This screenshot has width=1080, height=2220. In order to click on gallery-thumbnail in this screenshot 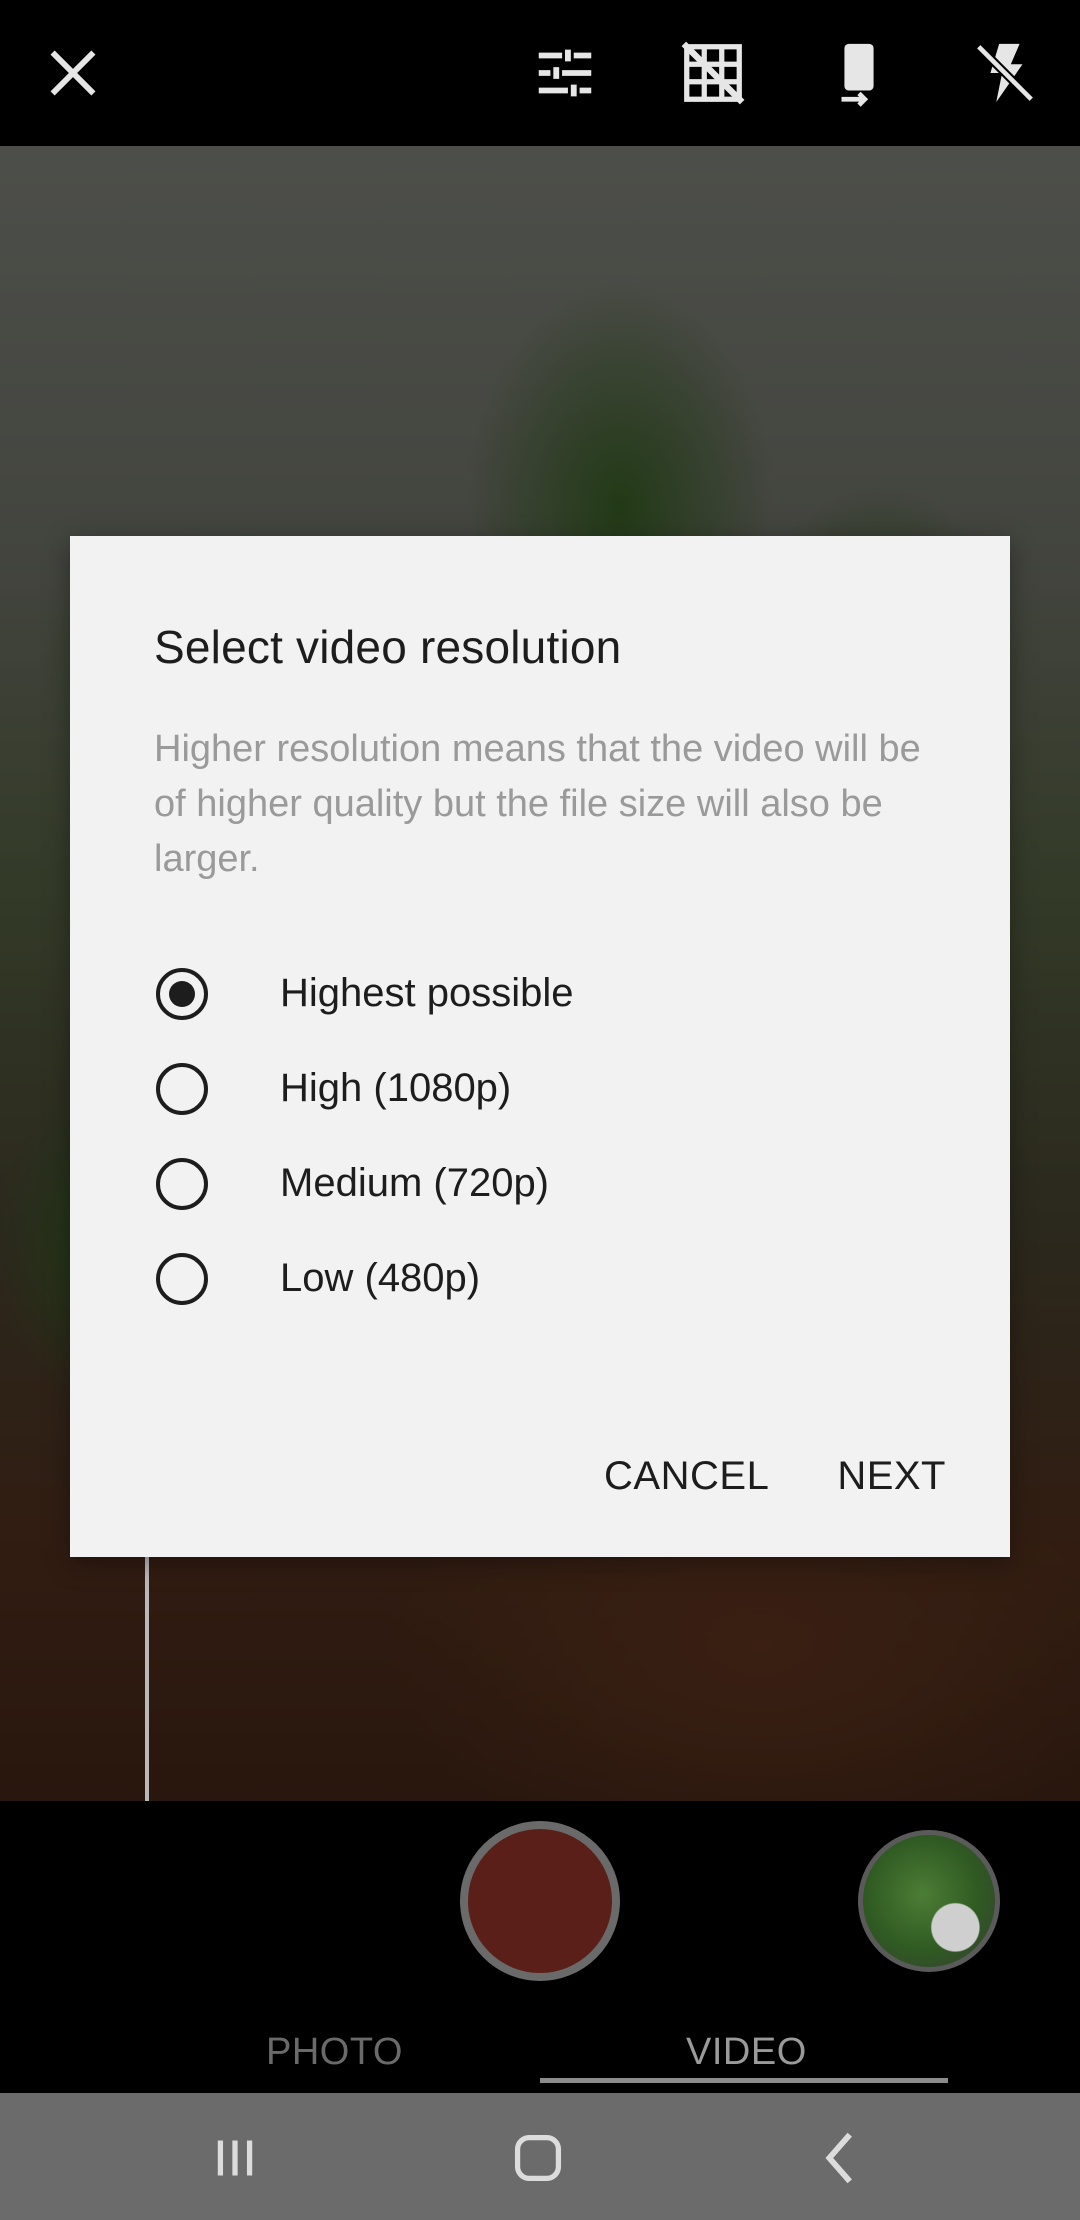, I will do `click(929, 1901)`.